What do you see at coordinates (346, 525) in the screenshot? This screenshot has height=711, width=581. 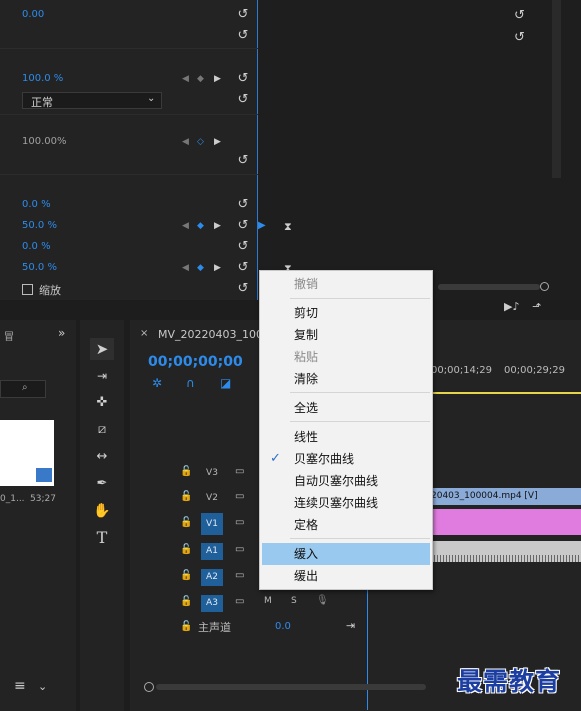 I see `menu-item-hold: 定格` at bounding box center [346, 525].